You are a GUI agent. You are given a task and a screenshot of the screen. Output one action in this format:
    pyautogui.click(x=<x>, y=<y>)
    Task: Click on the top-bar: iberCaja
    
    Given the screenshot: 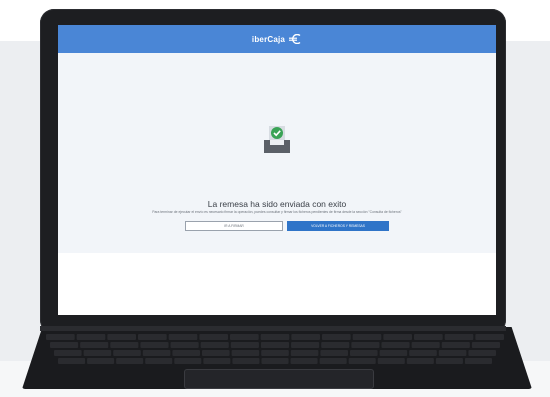 What is the action you would take?
    pyautogui.click(x=277, y=39)
    